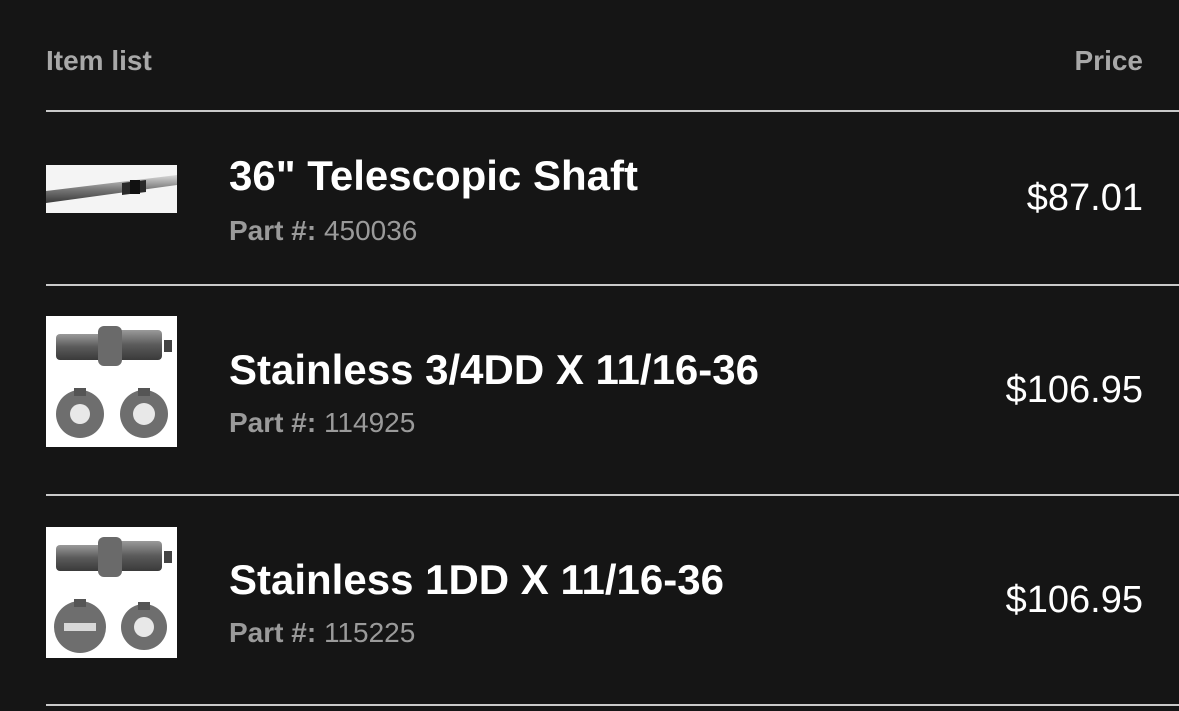 The height and width of the screenshot is (711, 1179). What do you see at coordinates (612, 705) in the screenshot?
I see `divider` at bounding box center [612, 705].